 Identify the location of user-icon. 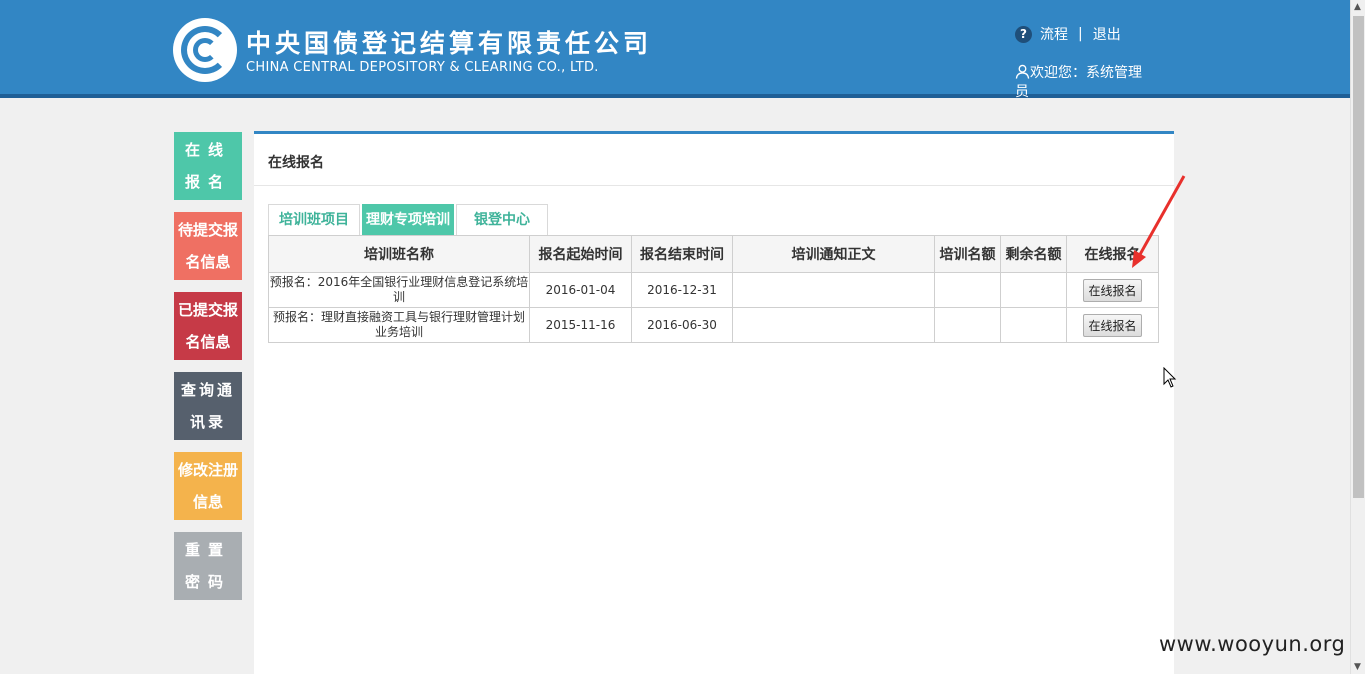
(1022, 71).